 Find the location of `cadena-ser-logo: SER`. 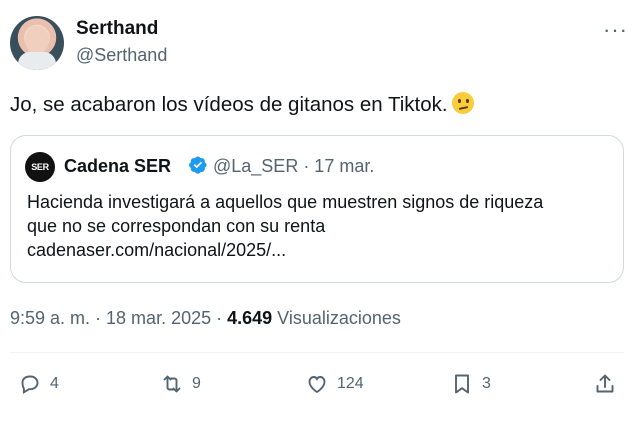

cadena-ser-logo: SER is located at coordinates (40, 167).